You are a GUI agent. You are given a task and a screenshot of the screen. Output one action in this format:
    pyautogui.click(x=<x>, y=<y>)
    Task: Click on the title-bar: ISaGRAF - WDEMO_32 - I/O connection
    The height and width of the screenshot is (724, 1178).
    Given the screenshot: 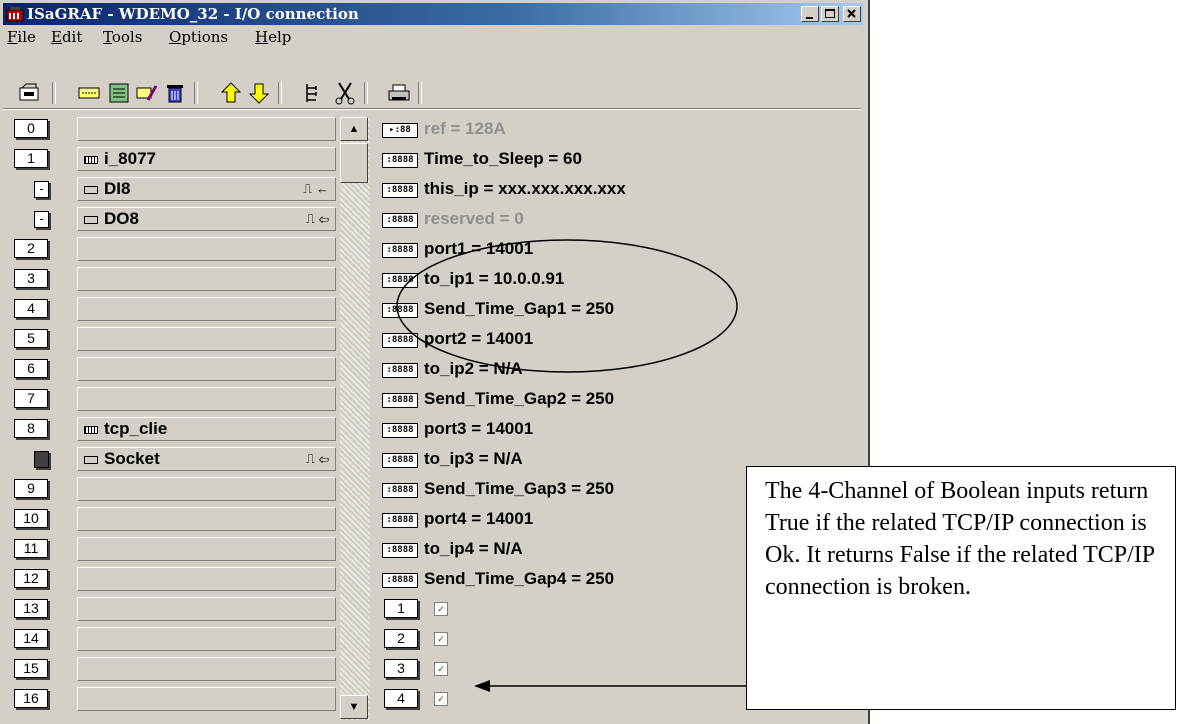 What is the action you would take?
    pyautogui.click(x=433, y=14)
    